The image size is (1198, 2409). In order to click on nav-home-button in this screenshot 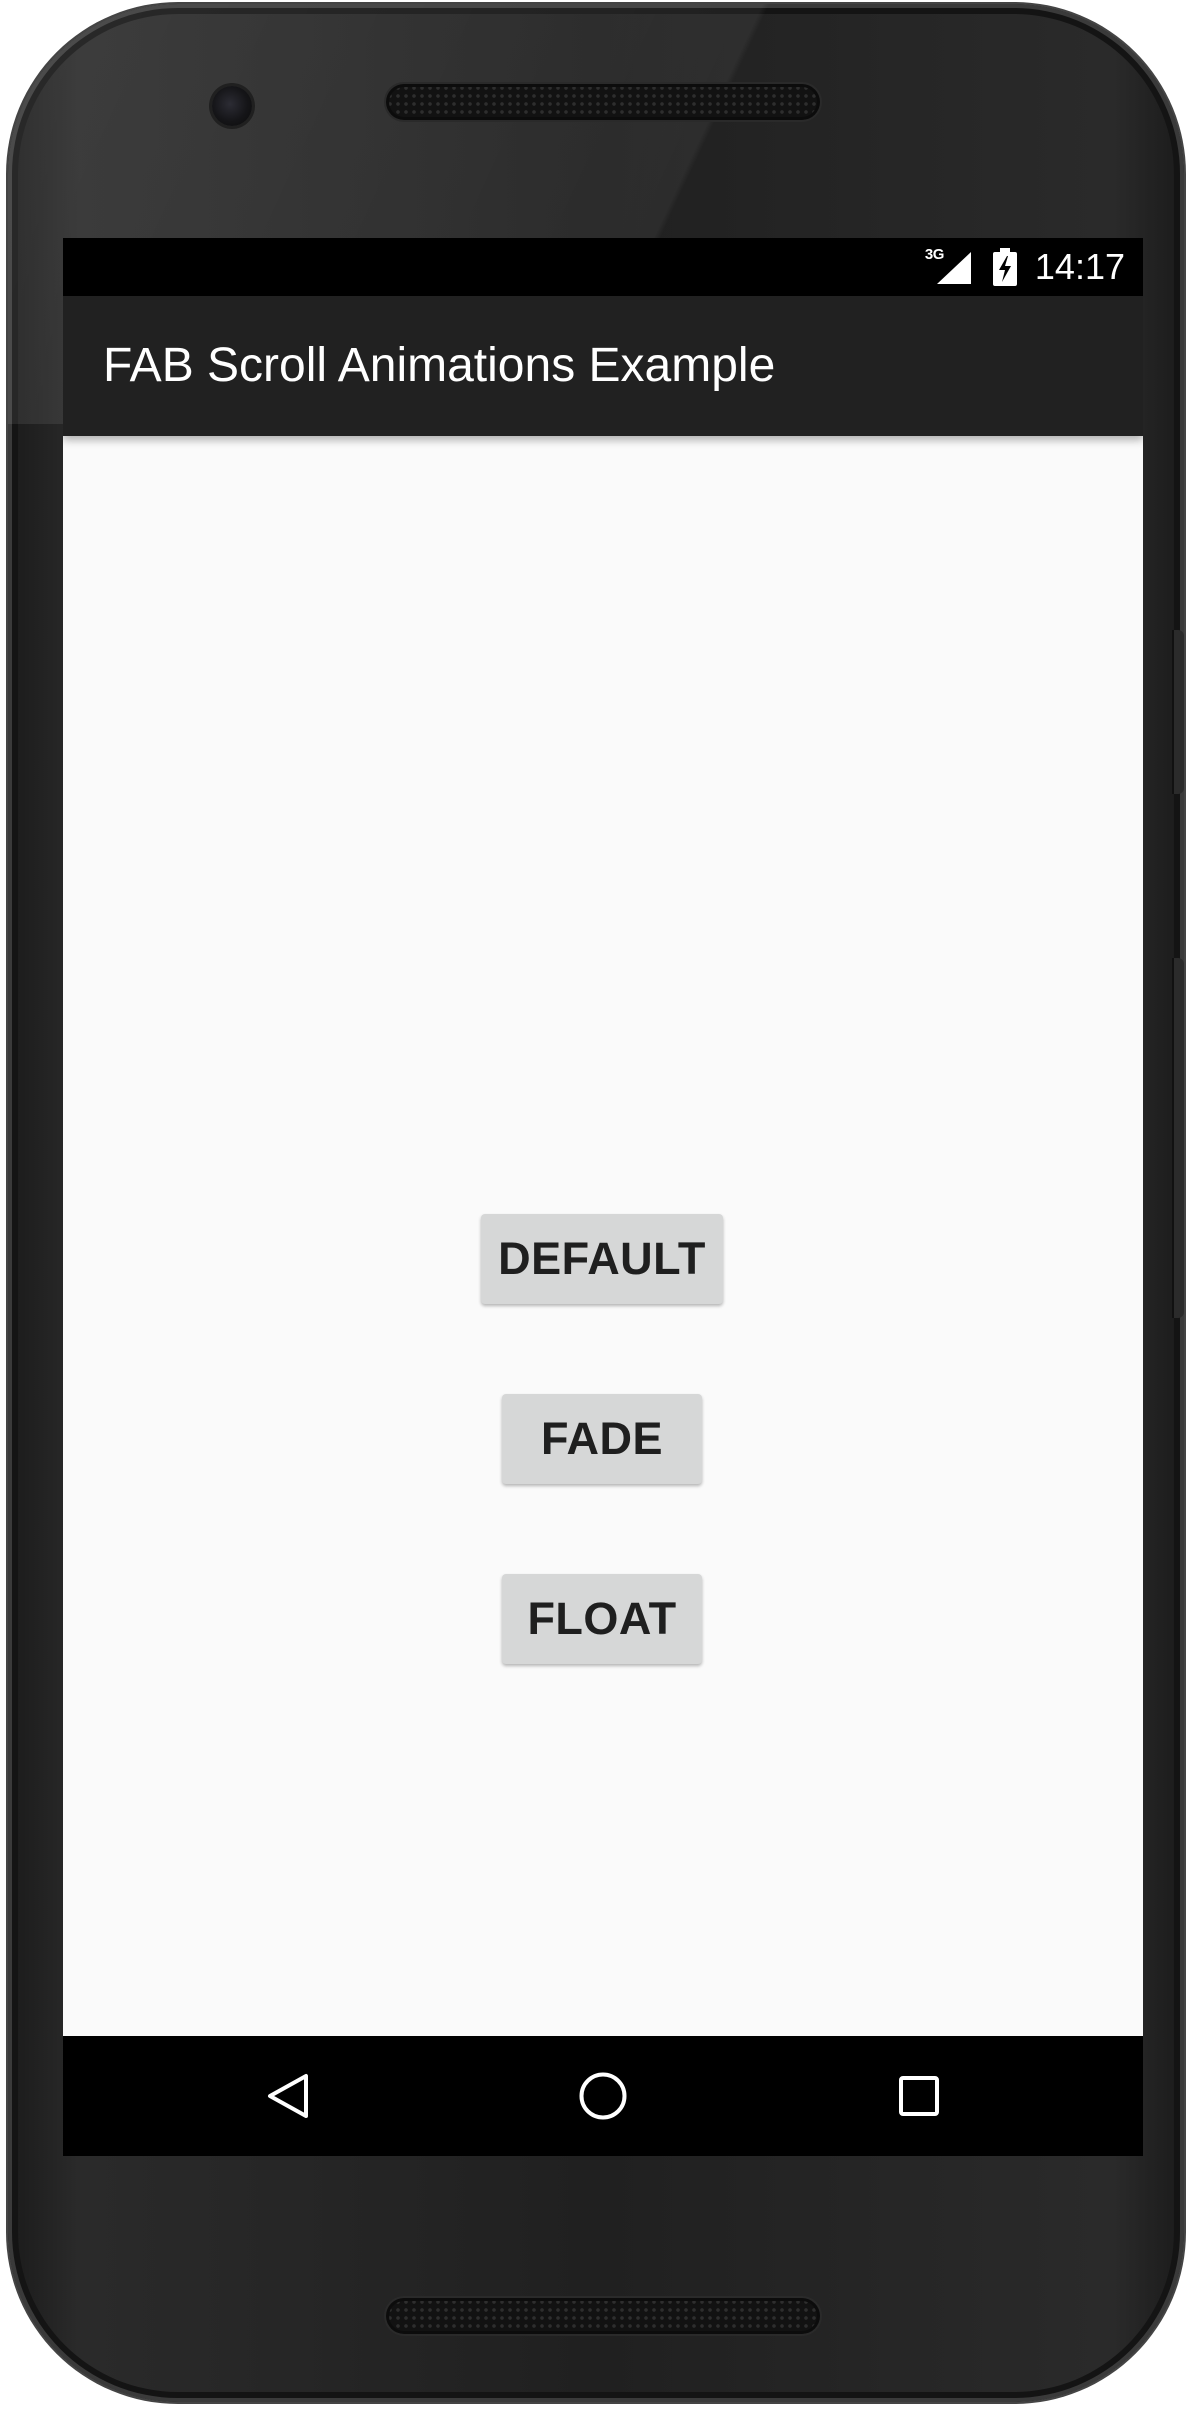, I will do `click(603, 2096)`.